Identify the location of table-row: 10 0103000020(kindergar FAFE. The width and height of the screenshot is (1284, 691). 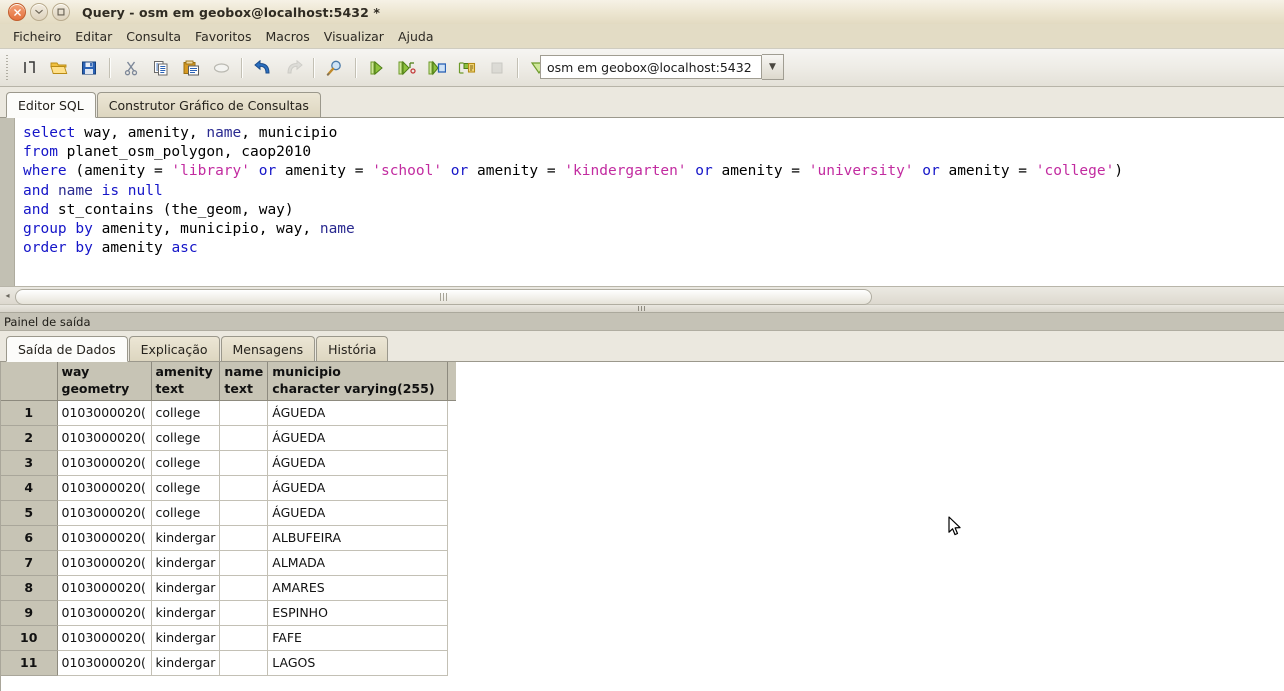
(229, 638).